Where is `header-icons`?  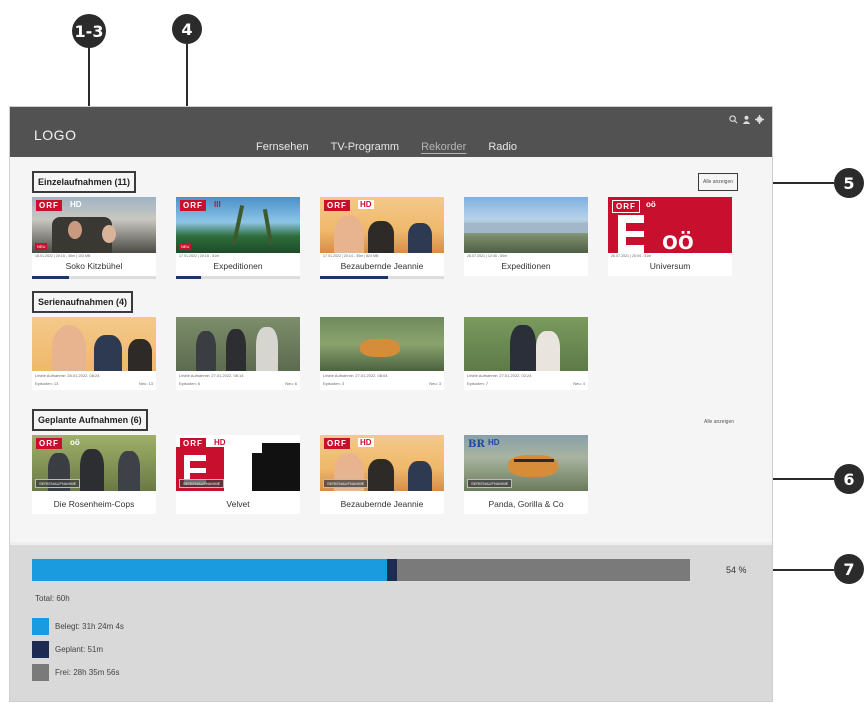 header-icons is located at coordinates (746, 119).